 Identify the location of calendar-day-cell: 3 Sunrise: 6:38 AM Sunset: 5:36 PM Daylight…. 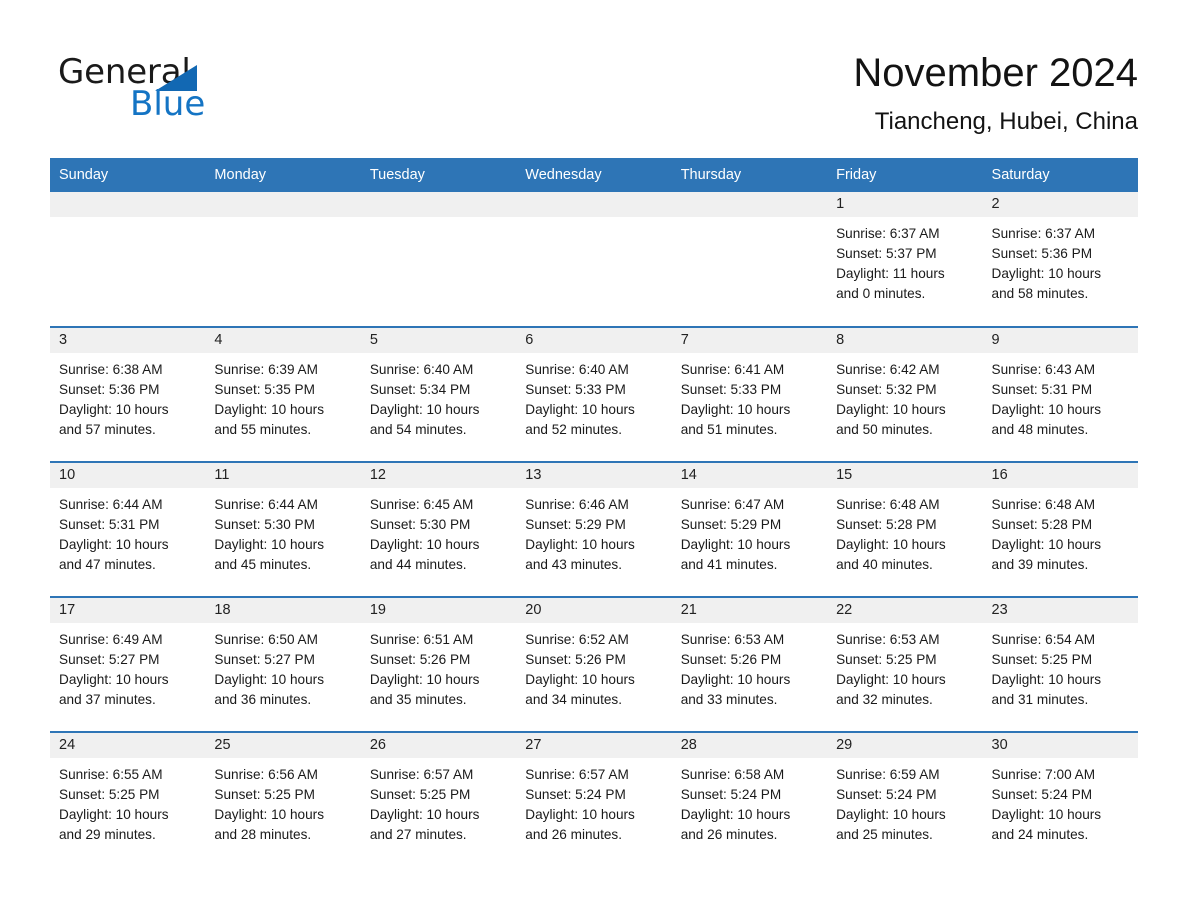
(128, 394).